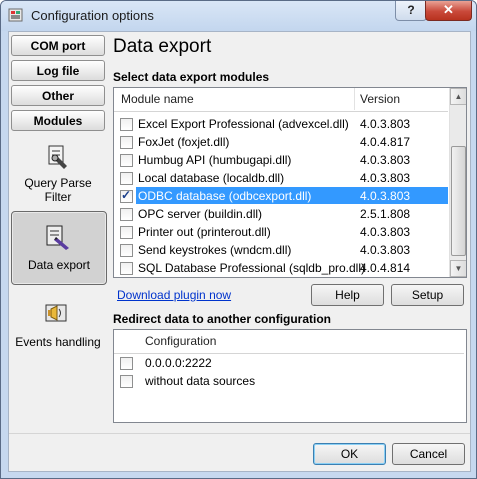 Image resolution: width=477 pixels, height=479 pixels. I want to click on close-button: ✕, so click(448, 11).